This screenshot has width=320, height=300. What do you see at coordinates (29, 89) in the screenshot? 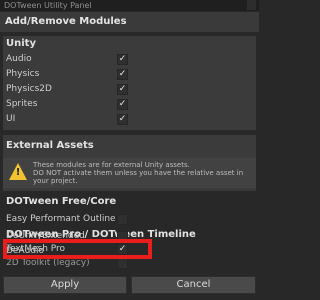
I see `module-label: Physics2D` at bounding box center [29, 89].